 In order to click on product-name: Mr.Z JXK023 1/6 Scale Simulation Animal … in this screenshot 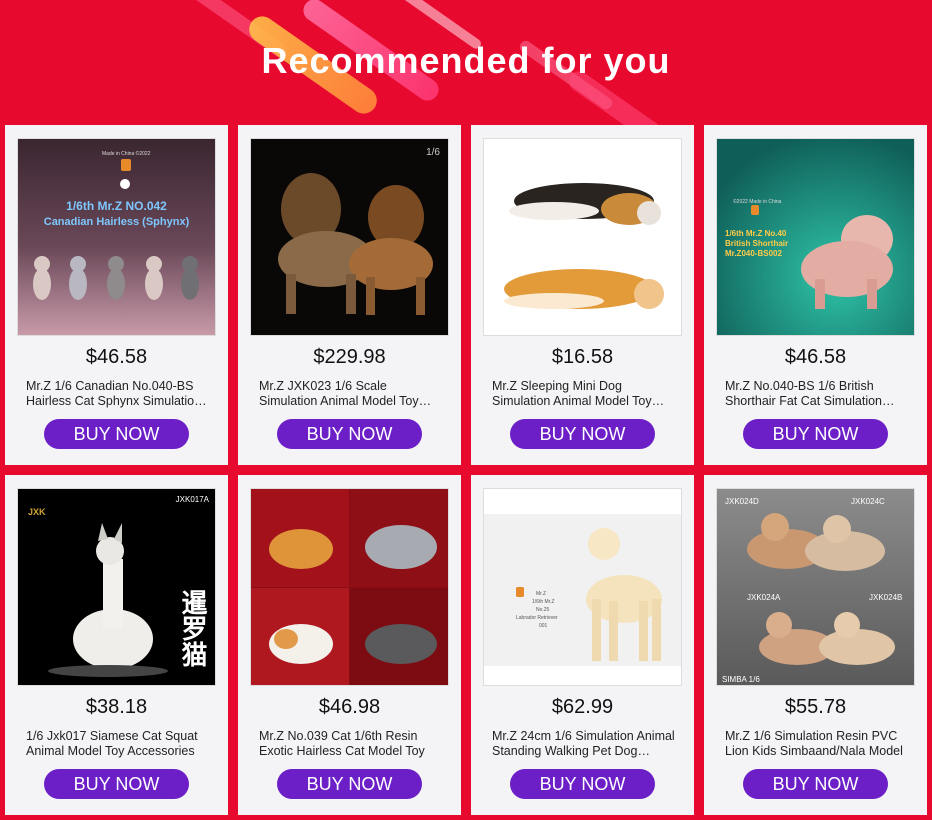, I will do `click(351, 394)`.